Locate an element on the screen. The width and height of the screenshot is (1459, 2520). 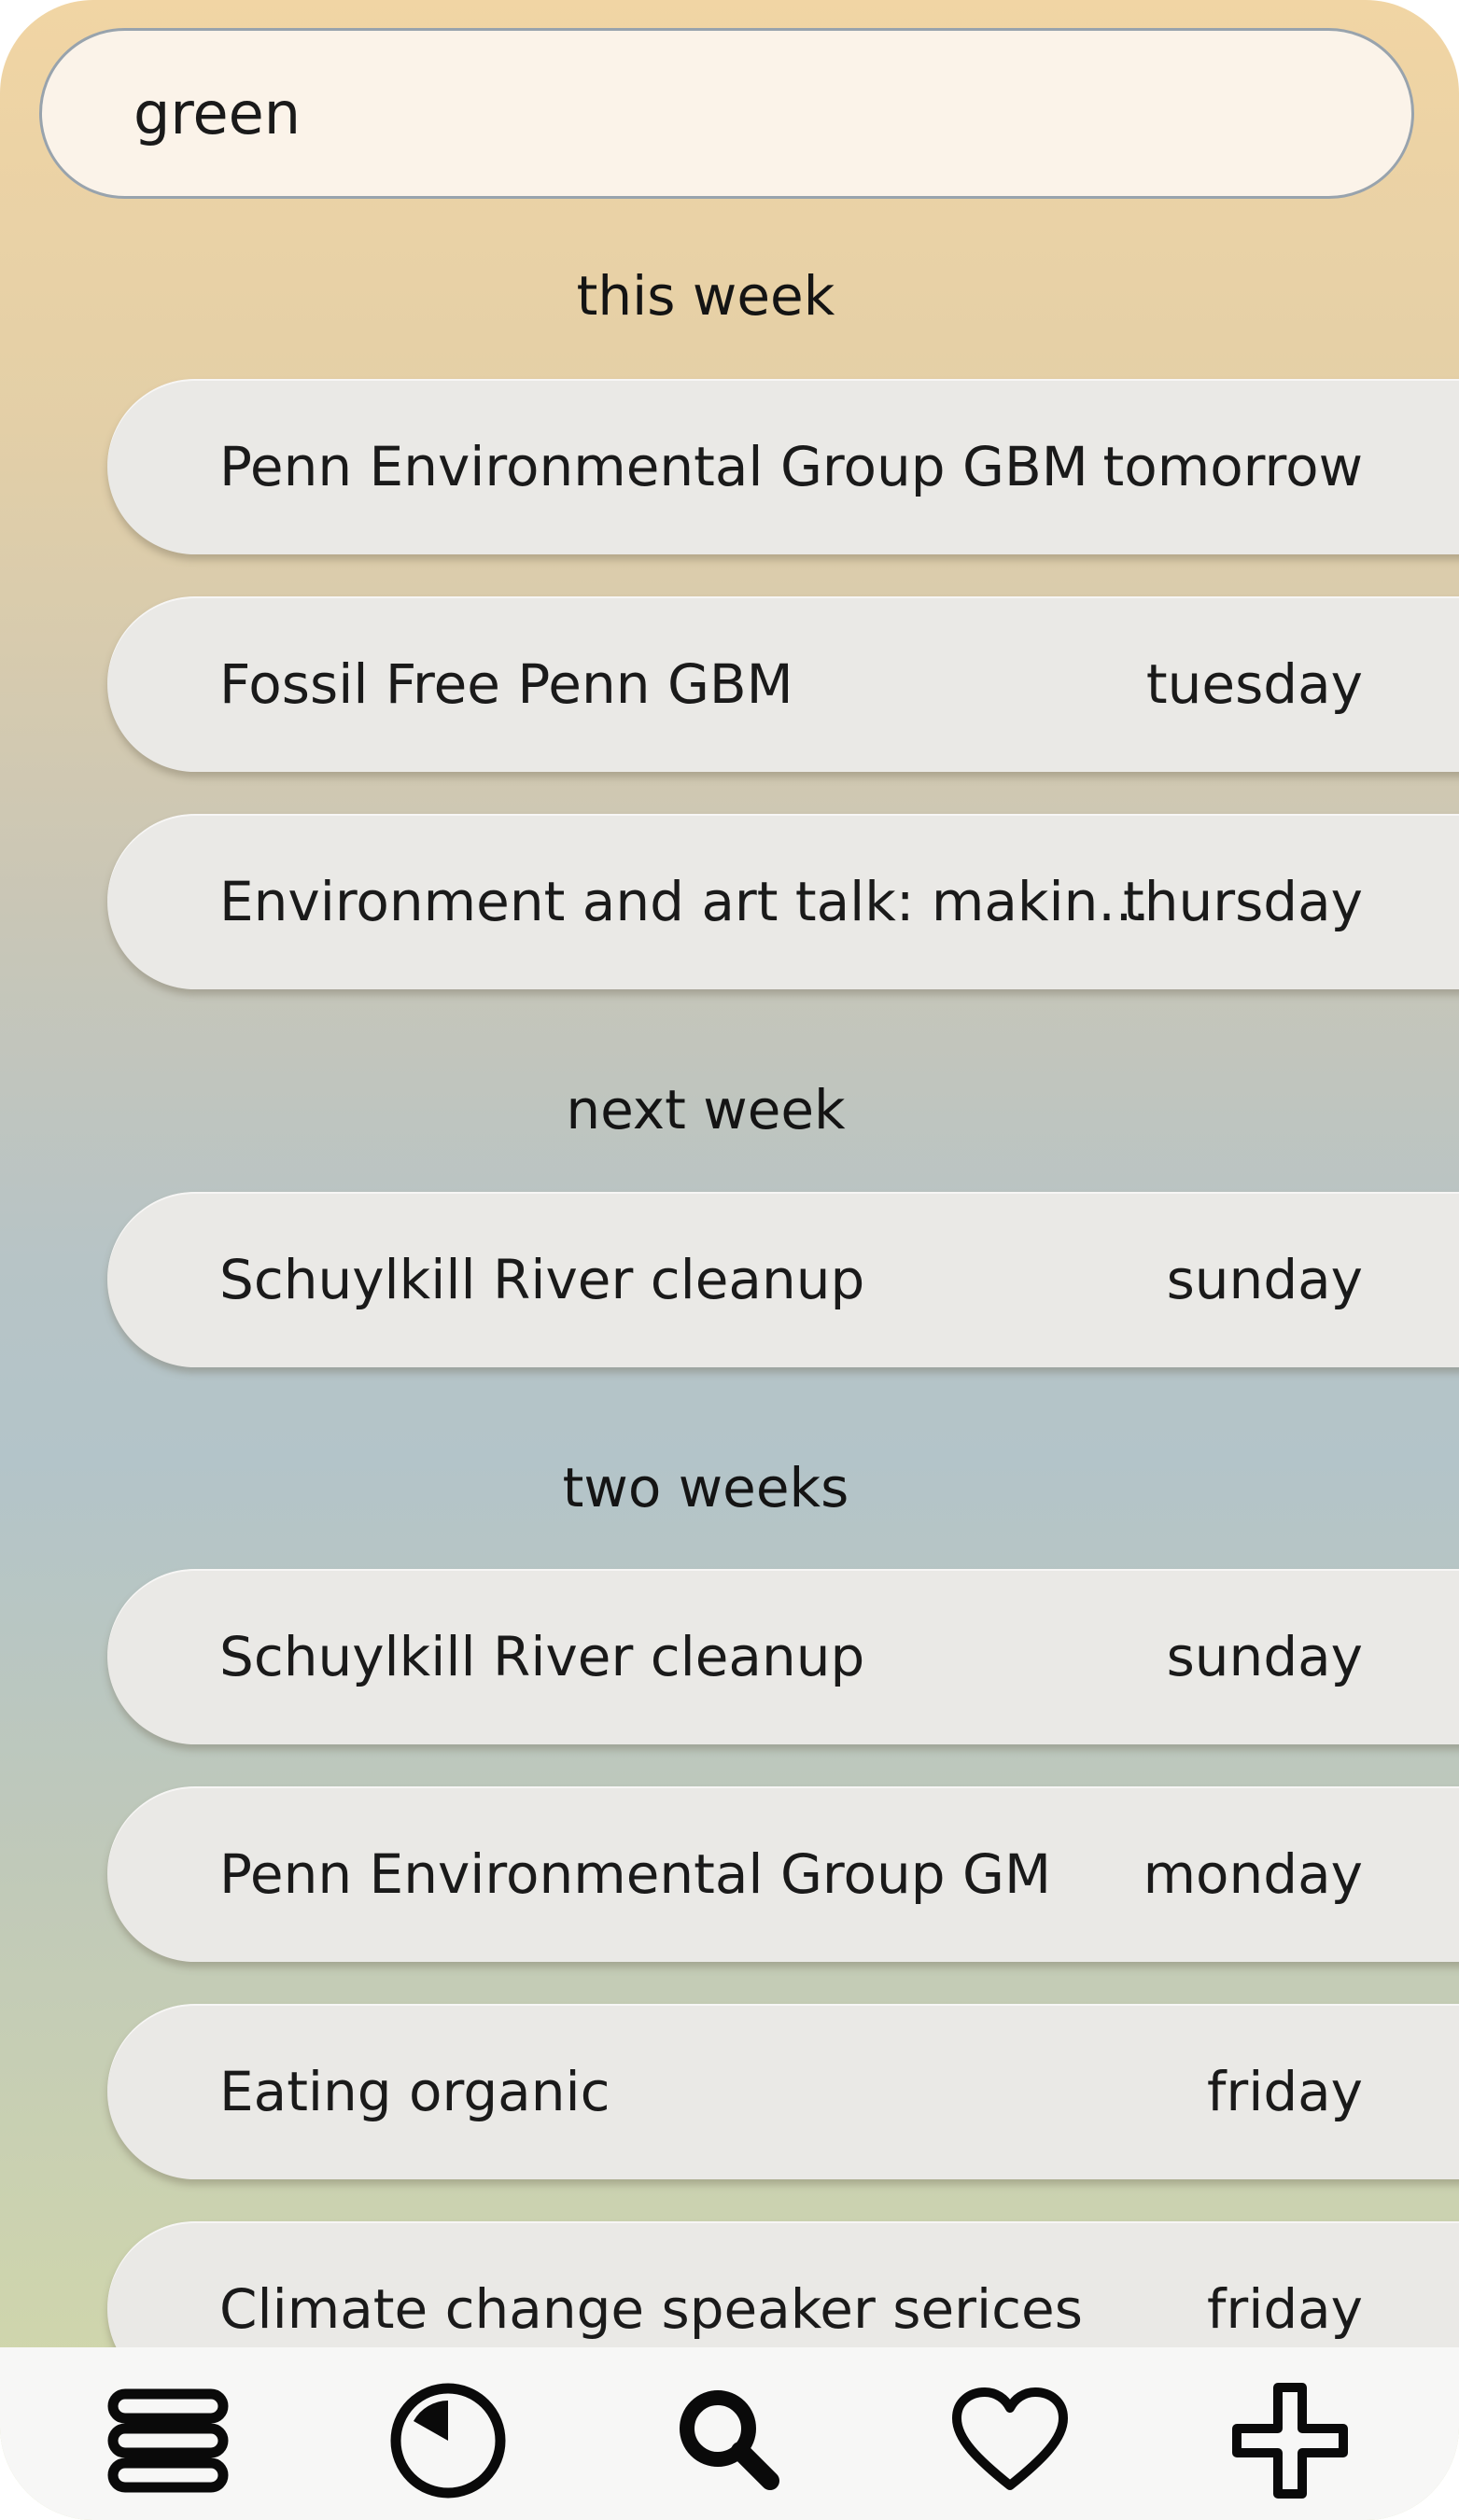
menu-icon is located at coordinates (168, 2440).